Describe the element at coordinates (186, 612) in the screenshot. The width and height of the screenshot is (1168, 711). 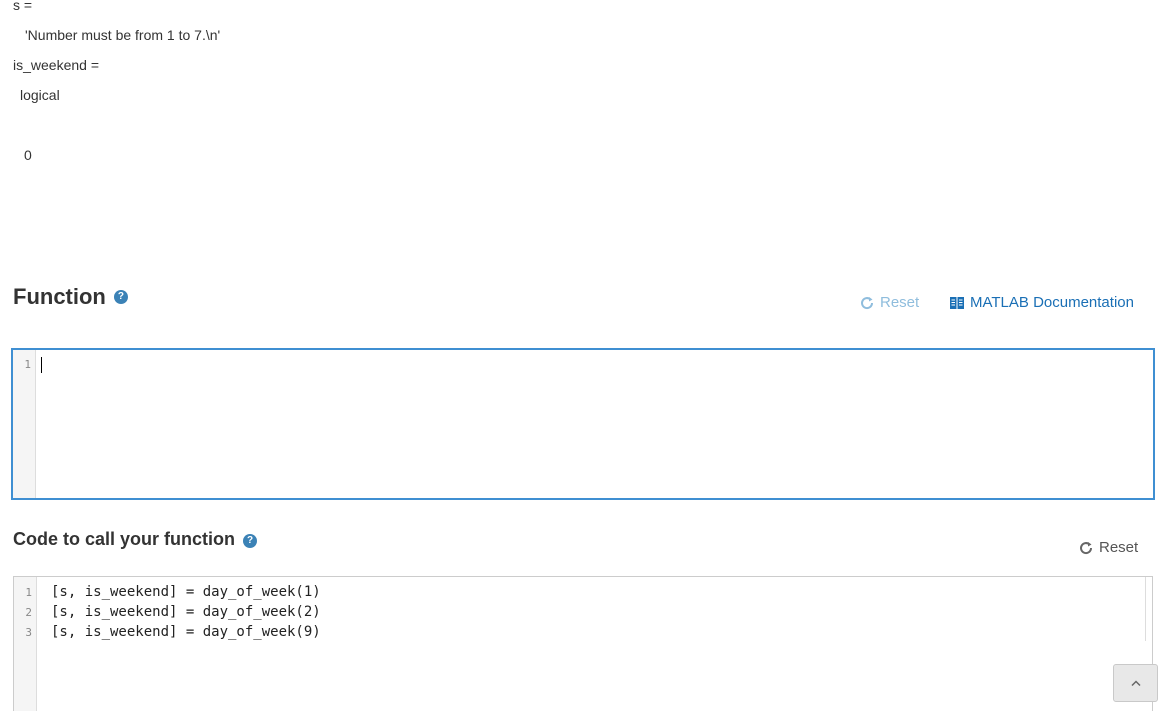
I see `code-line: [s, is_weekend] = day_of_week(2)` at that location.